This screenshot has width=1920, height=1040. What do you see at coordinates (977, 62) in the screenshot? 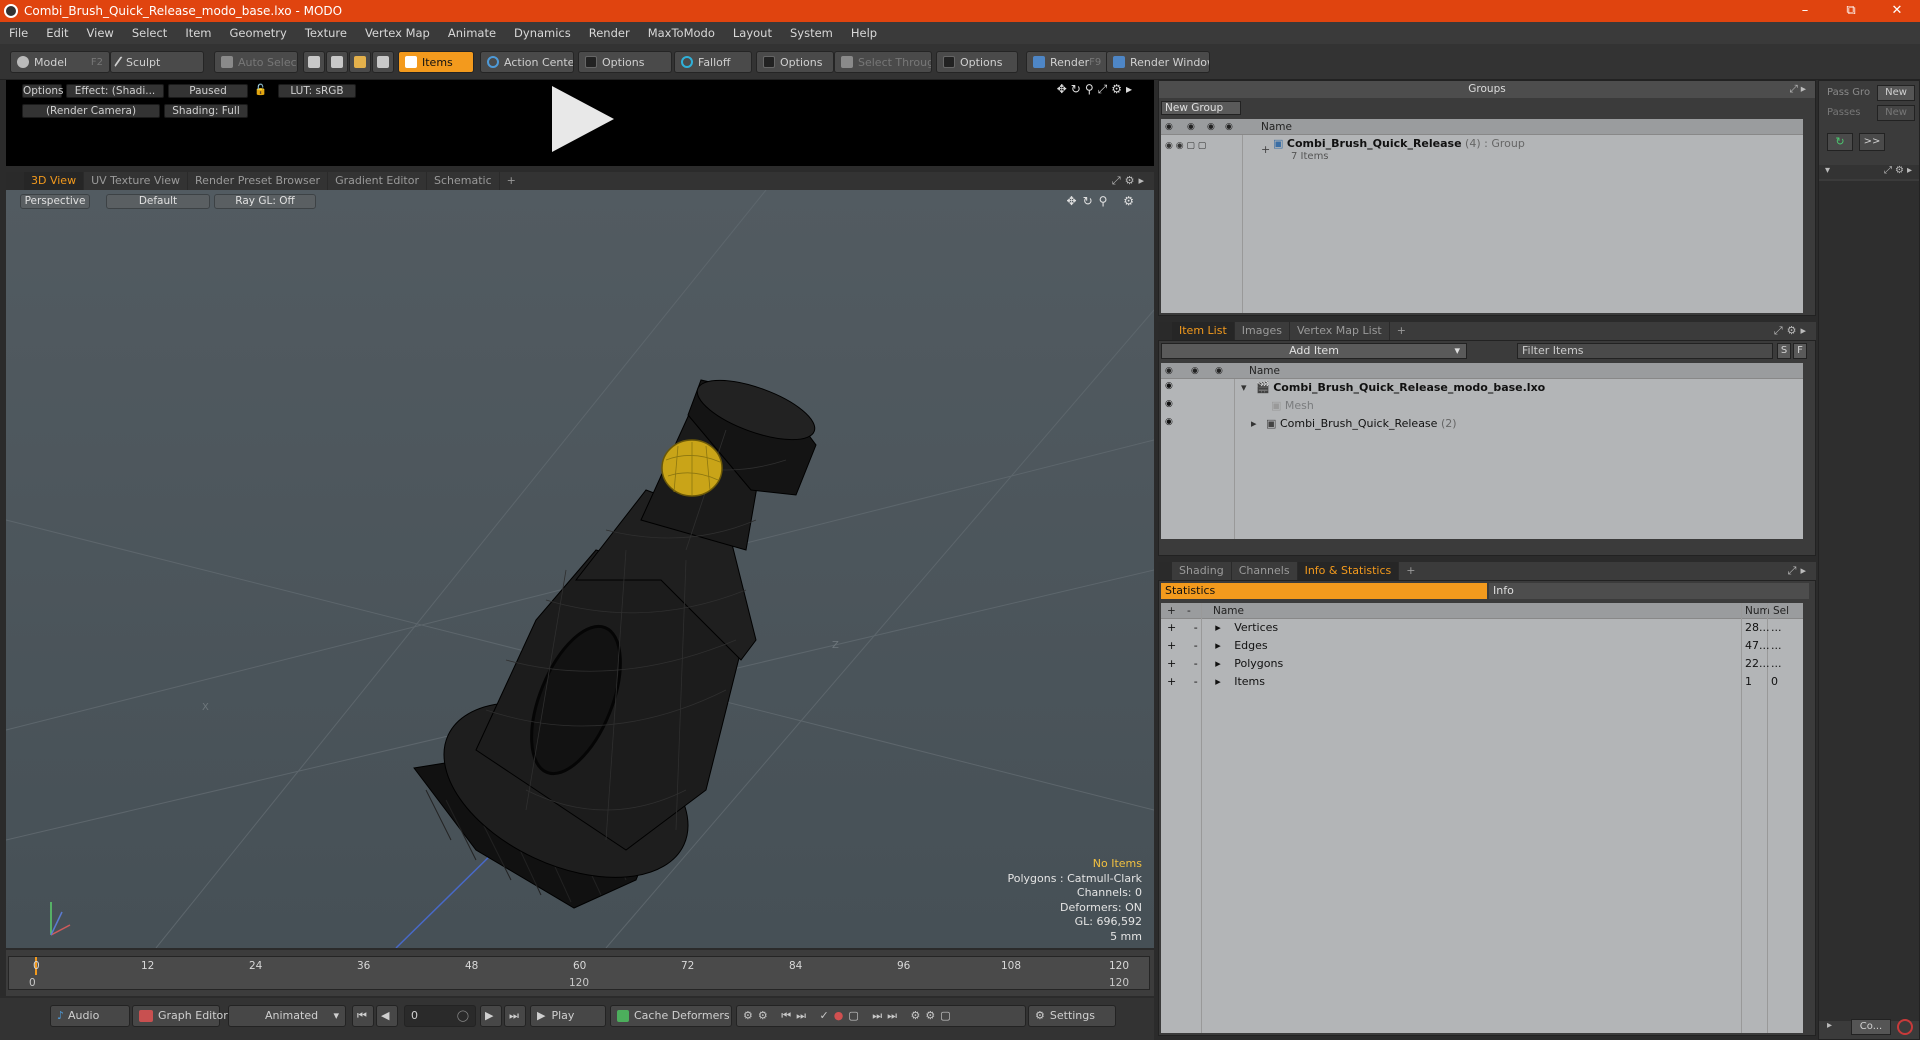
I see `select-through-options-button: Options` at bounding box center [977, 62].